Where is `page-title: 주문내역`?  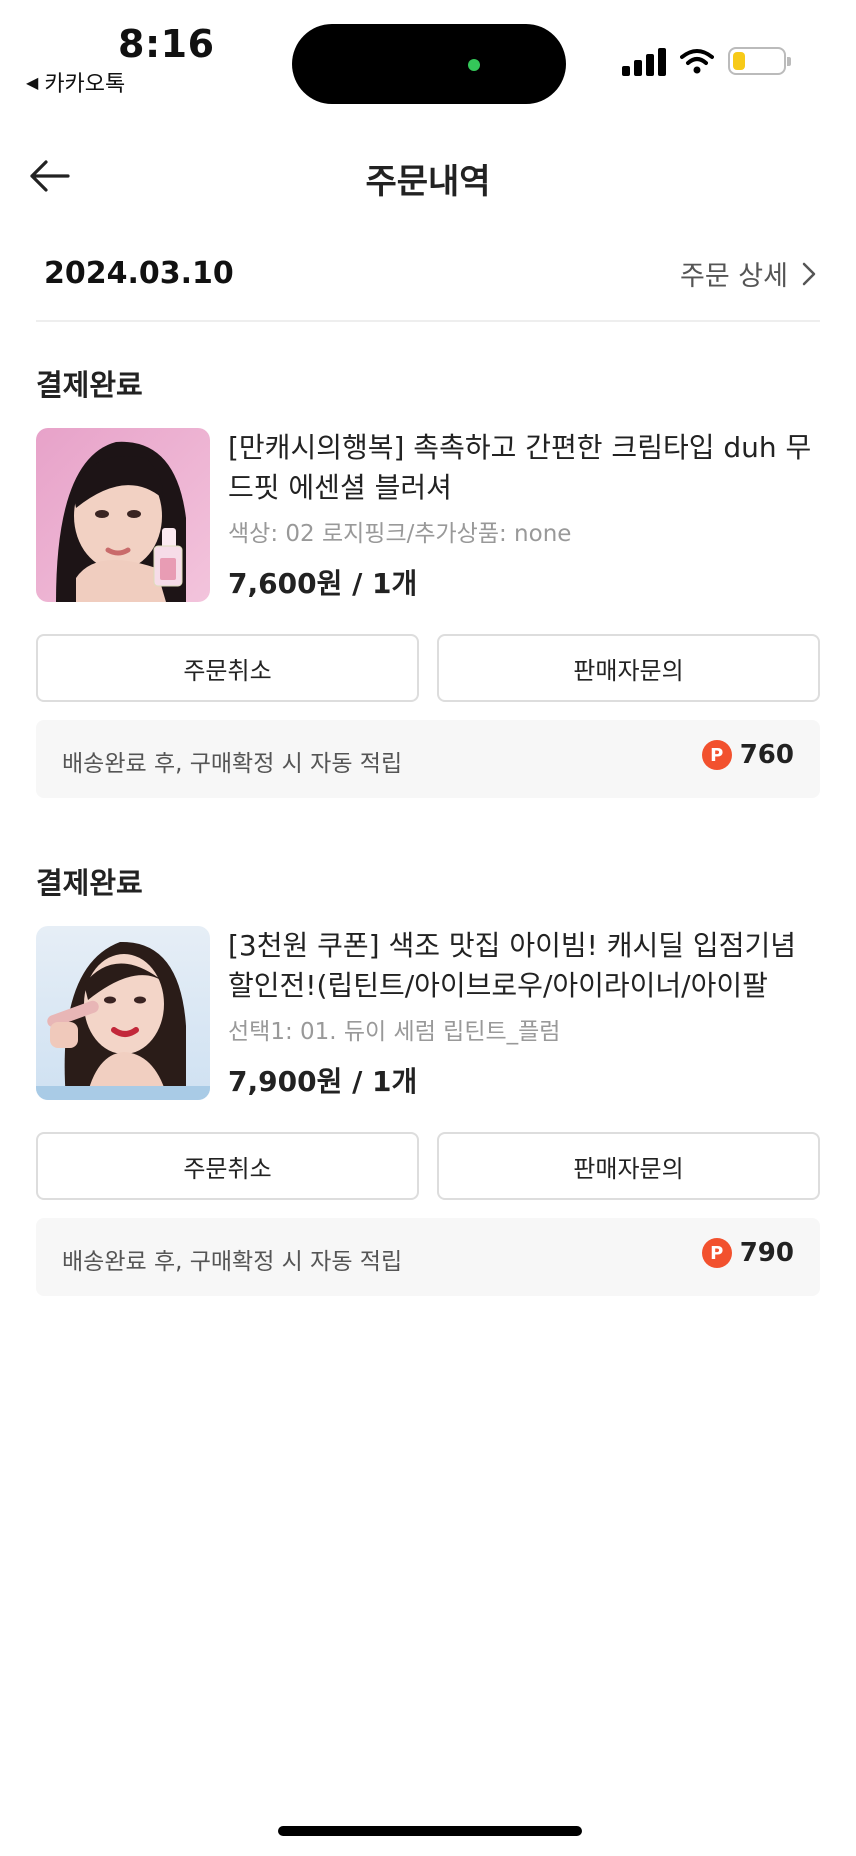
page-title: 주문내역 is located at coordinates (428, 182).